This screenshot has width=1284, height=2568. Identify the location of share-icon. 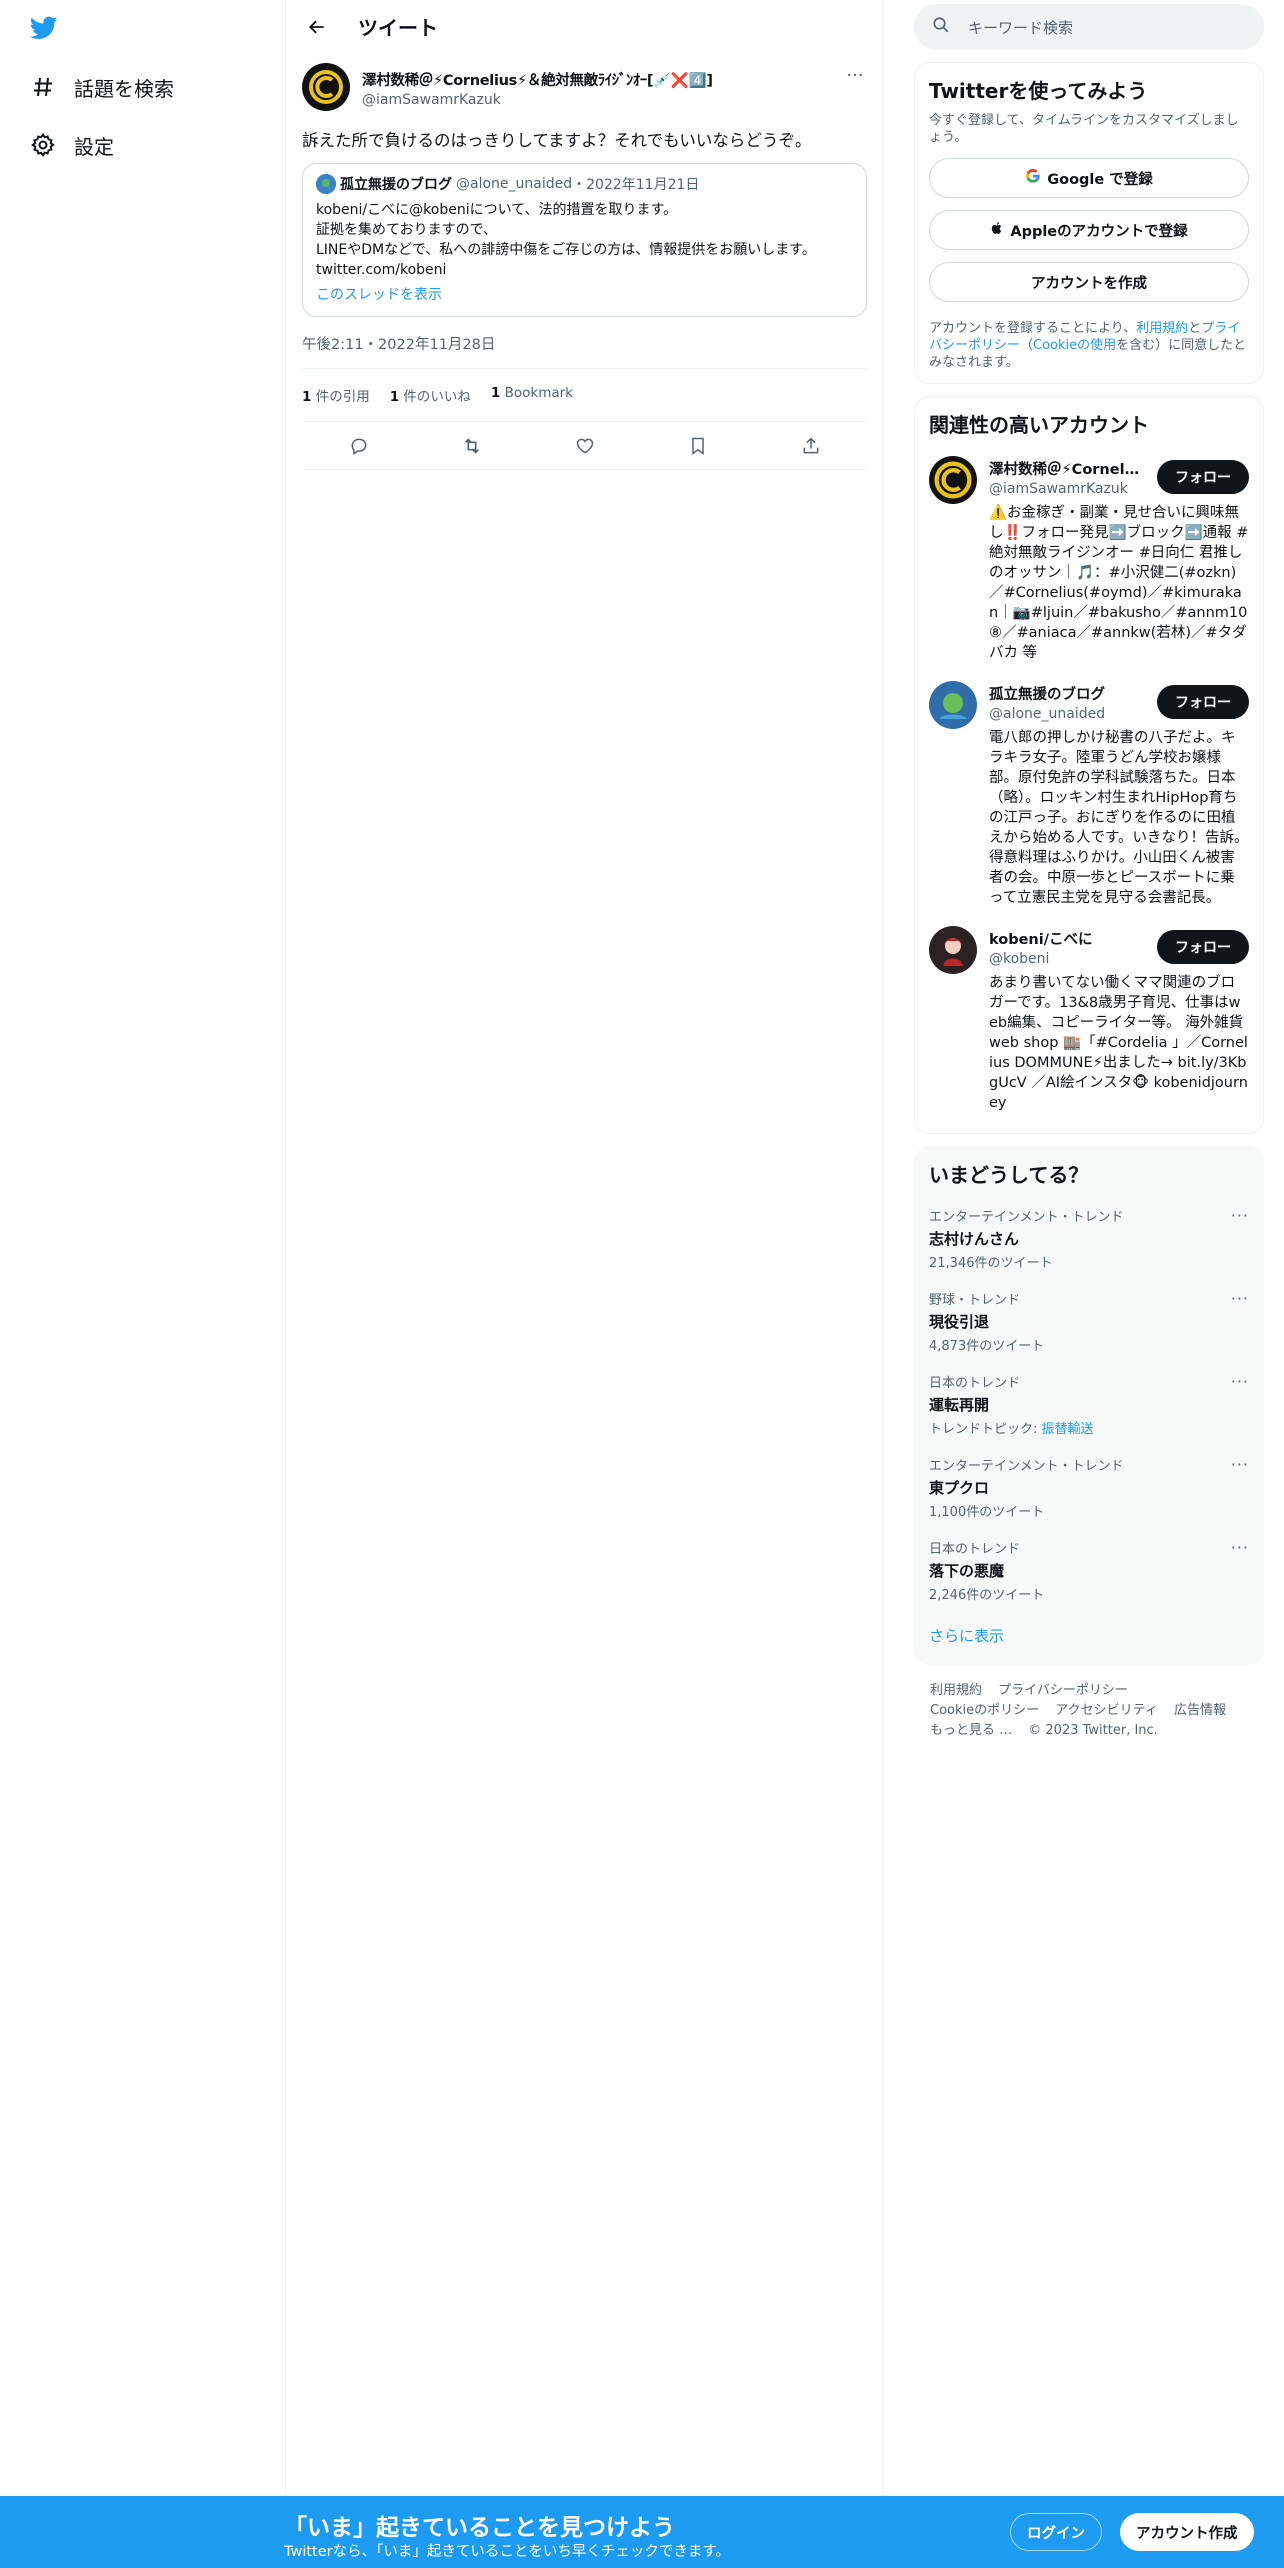
(811, 446).